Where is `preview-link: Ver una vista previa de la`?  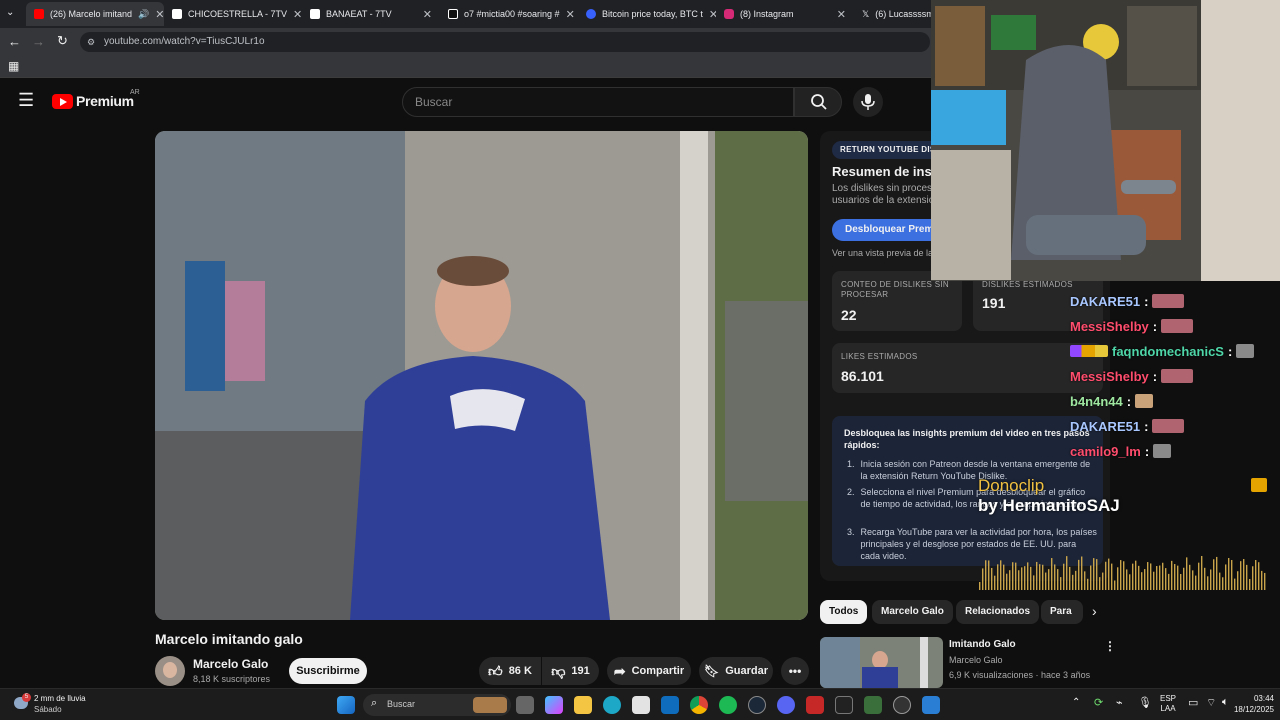 preview-link: Ver una vista previa de la is located at coordinates (882, 253).